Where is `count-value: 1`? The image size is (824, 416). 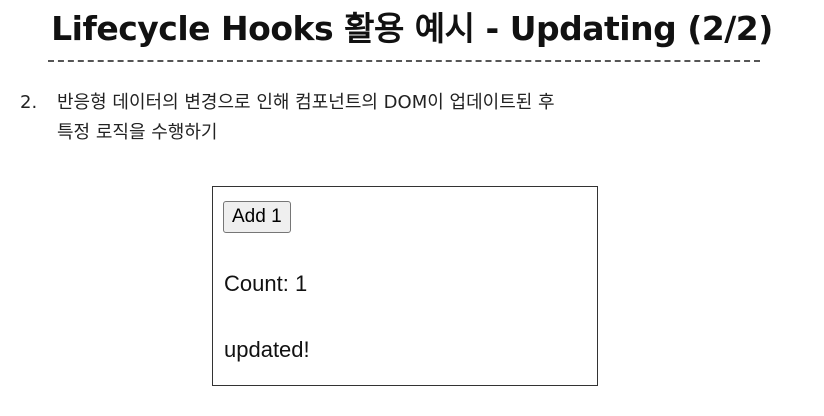
count-value: 1 is located at coordinates (301, 283).